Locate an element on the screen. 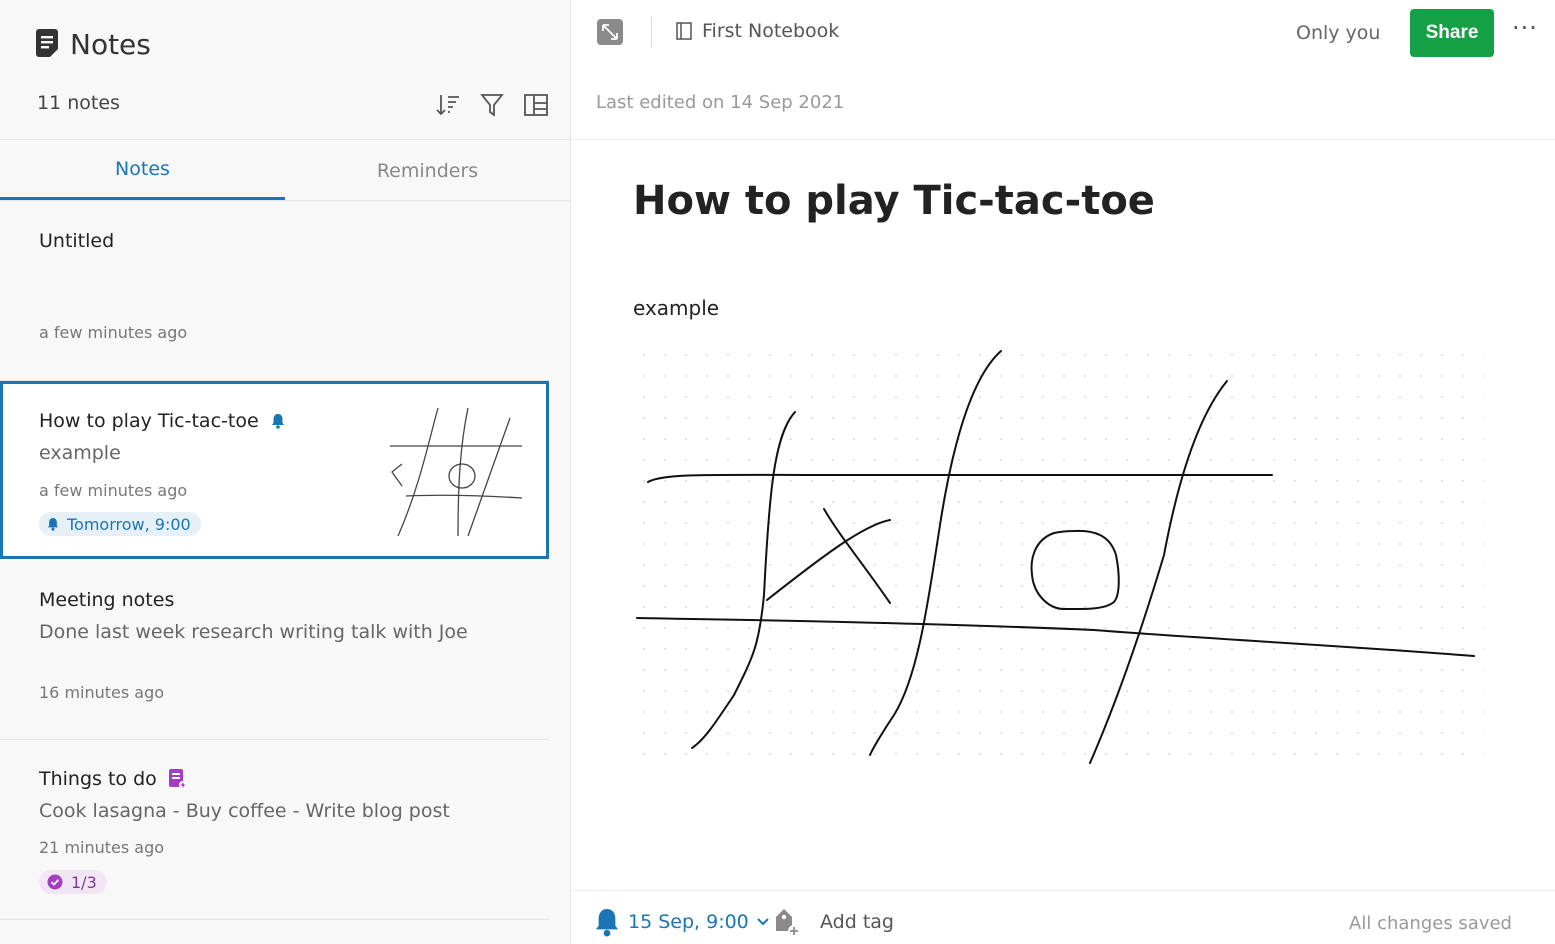 The image size is (1555, 944). note-title: Things to do is located at coordinates (113, 779).